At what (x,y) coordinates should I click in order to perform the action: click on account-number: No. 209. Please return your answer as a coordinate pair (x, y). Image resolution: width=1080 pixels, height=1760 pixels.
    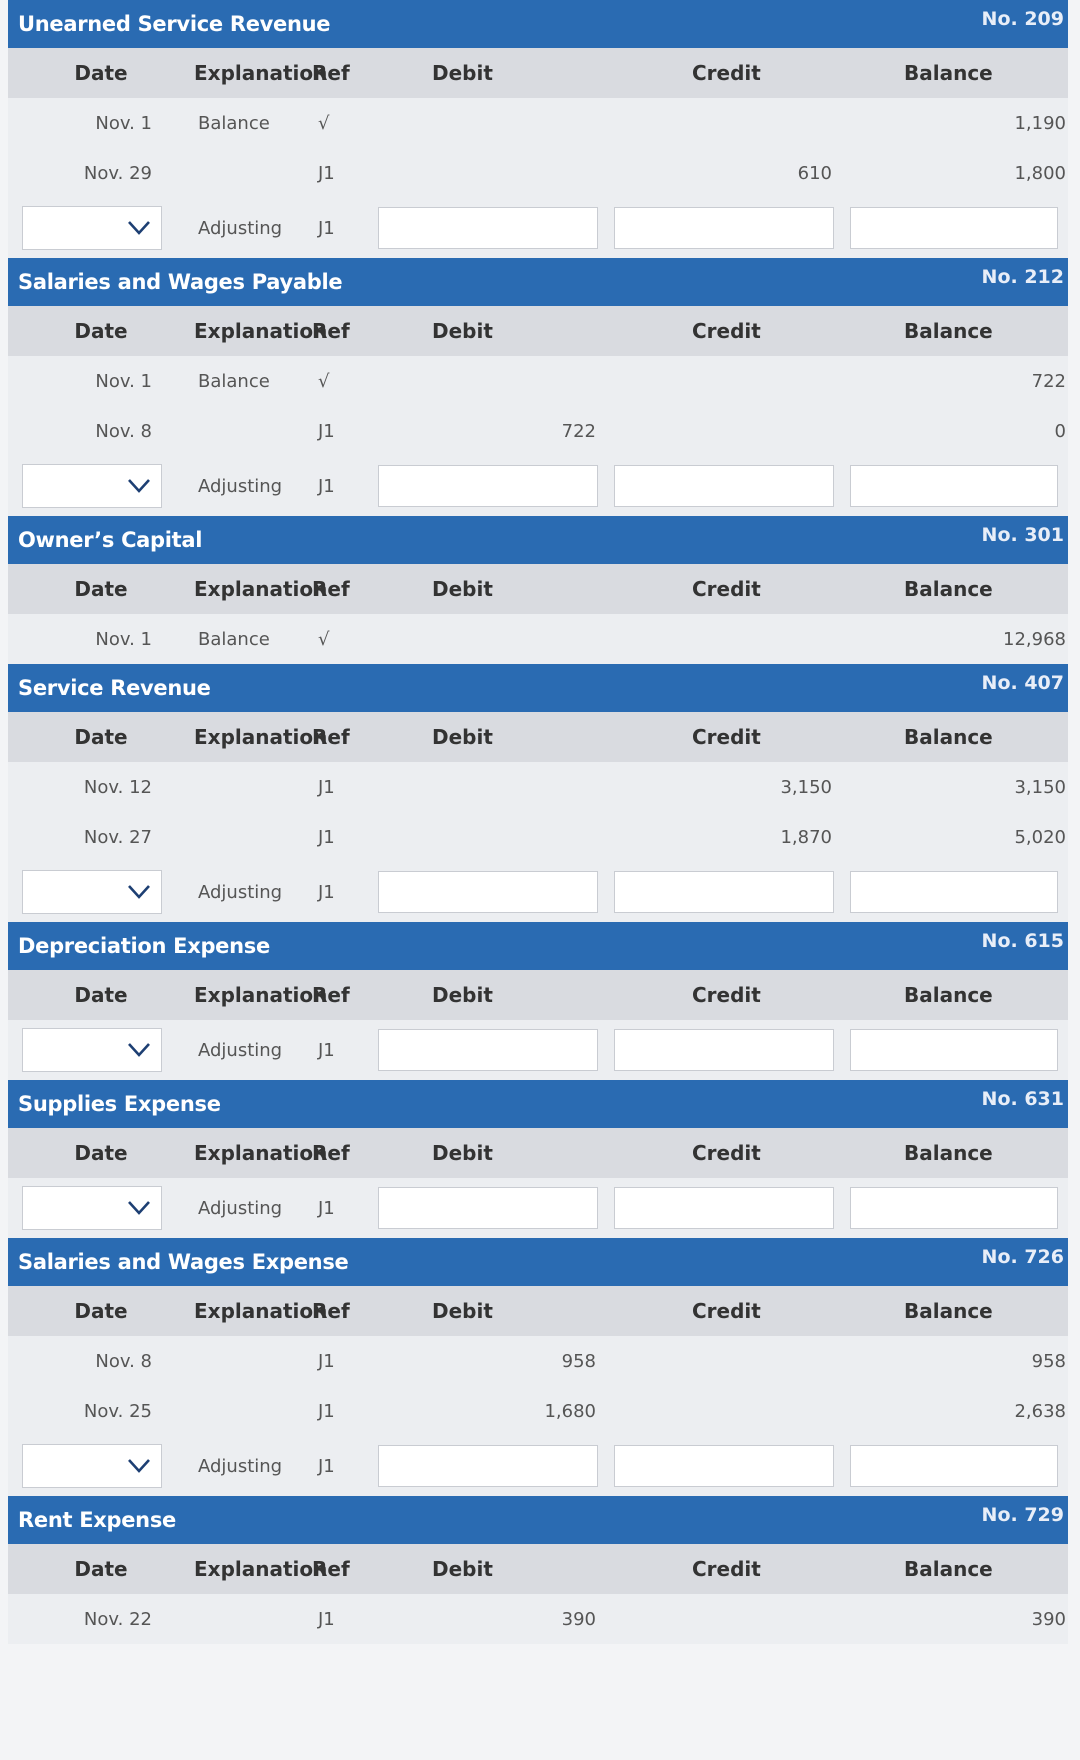
    Looking at the image, I should click on (1022, 19).